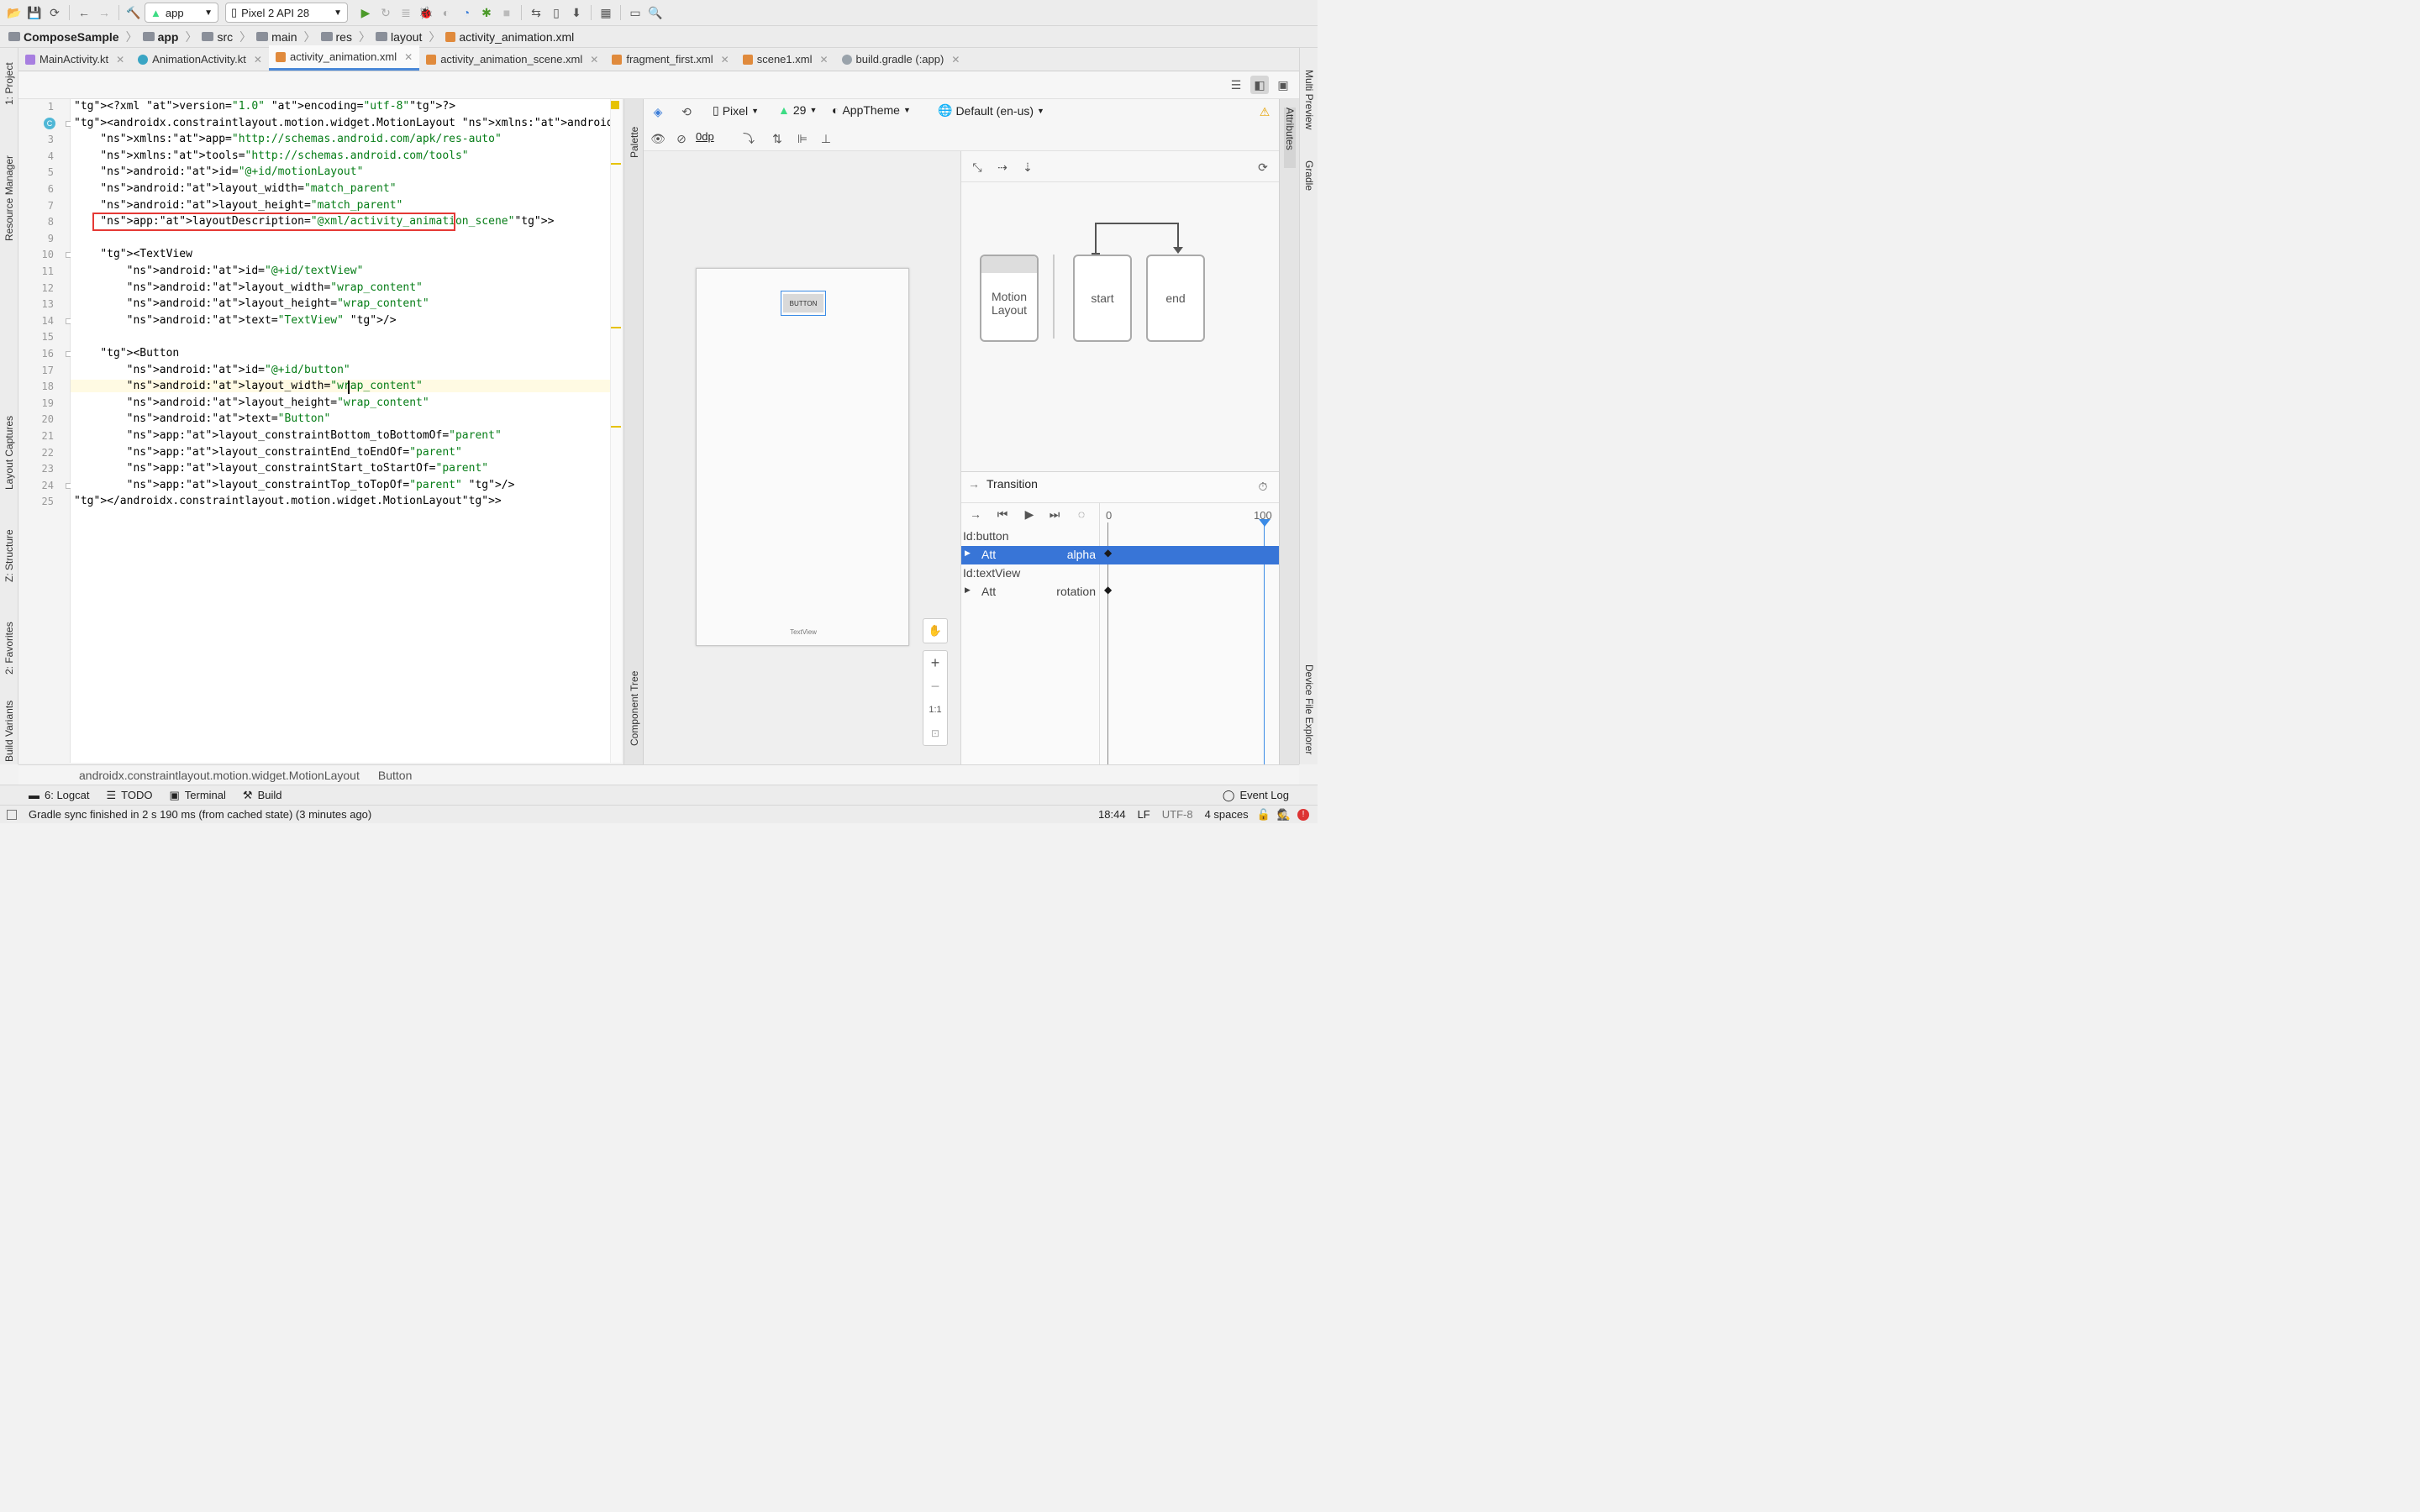 The image size is (2420, 1512). Describe the element at coordinates (169, 37) in the screenshot. I see `breadcrumb-item-app: app 〉` at that location.